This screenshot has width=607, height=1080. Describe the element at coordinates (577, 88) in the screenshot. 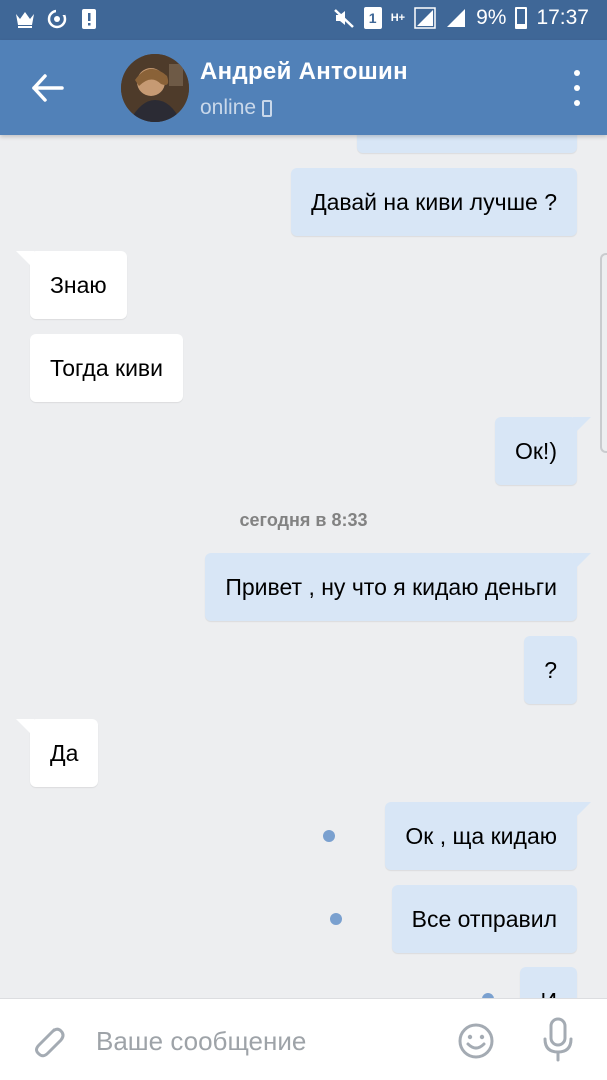

I see `more-menu-icon` at that location.